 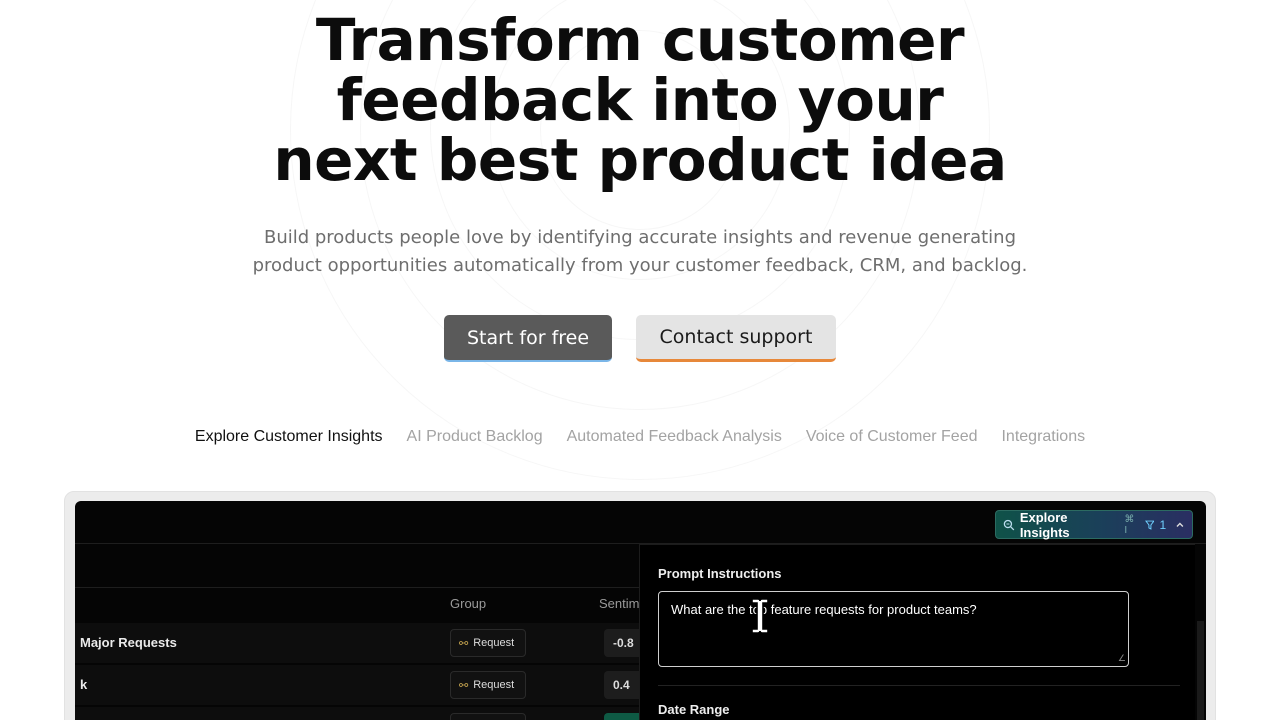 I want to click on column-header-sentiment: Sentim, so click(x=619, y=603).